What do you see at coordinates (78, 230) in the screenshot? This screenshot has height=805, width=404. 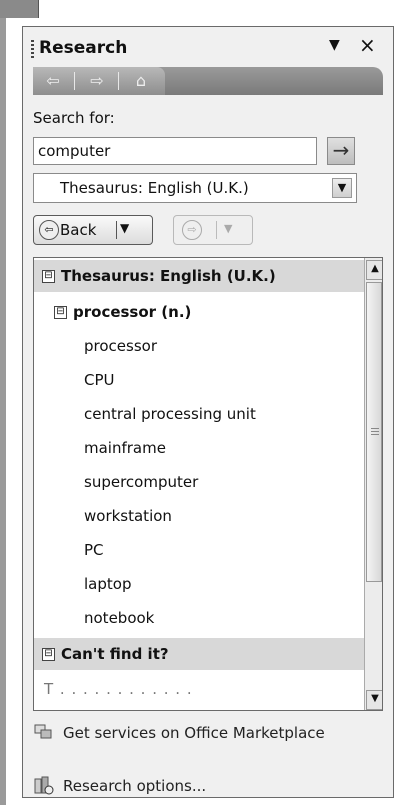 I see `back-label: Back` at bounding box center [78, 230].